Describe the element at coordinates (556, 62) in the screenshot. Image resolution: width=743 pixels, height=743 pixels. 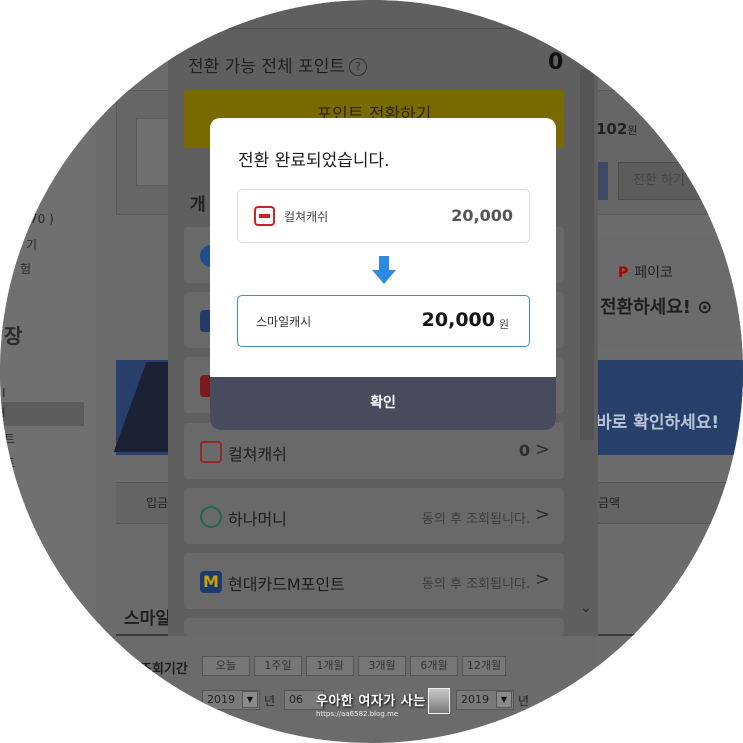
I see `total-points-value: 0` at that location.